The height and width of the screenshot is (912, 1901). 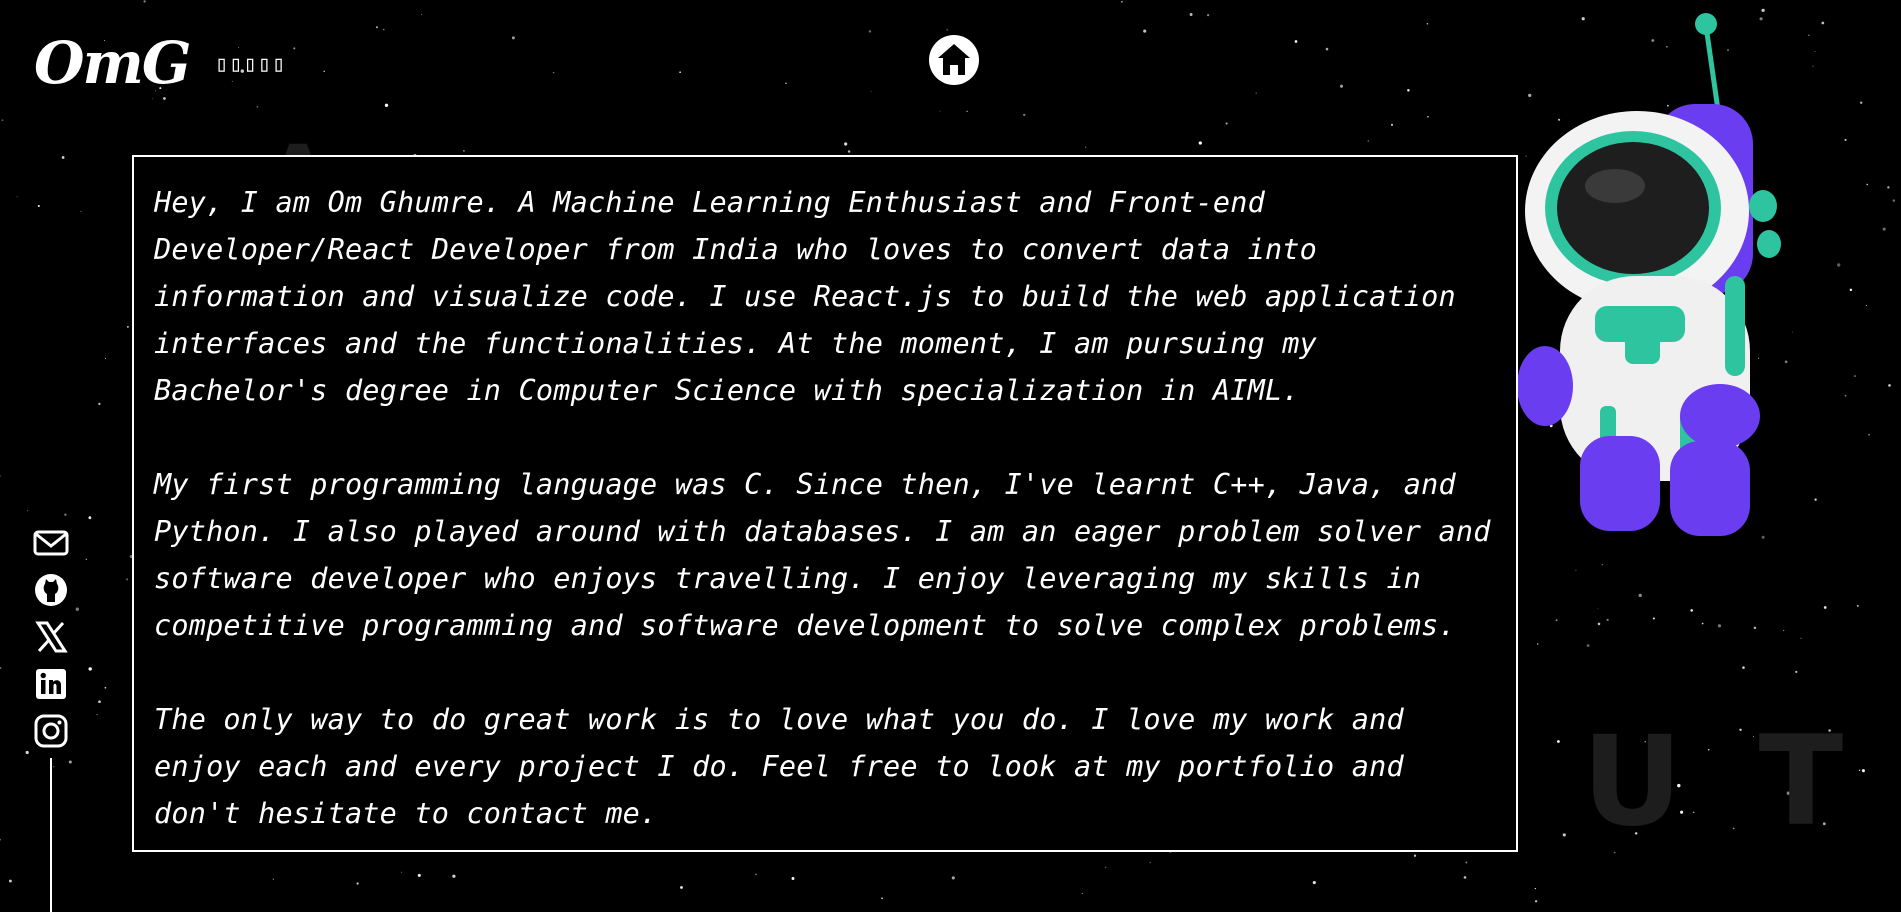 I want to click on astronaut-illustration, so click(x=1649, y=274).